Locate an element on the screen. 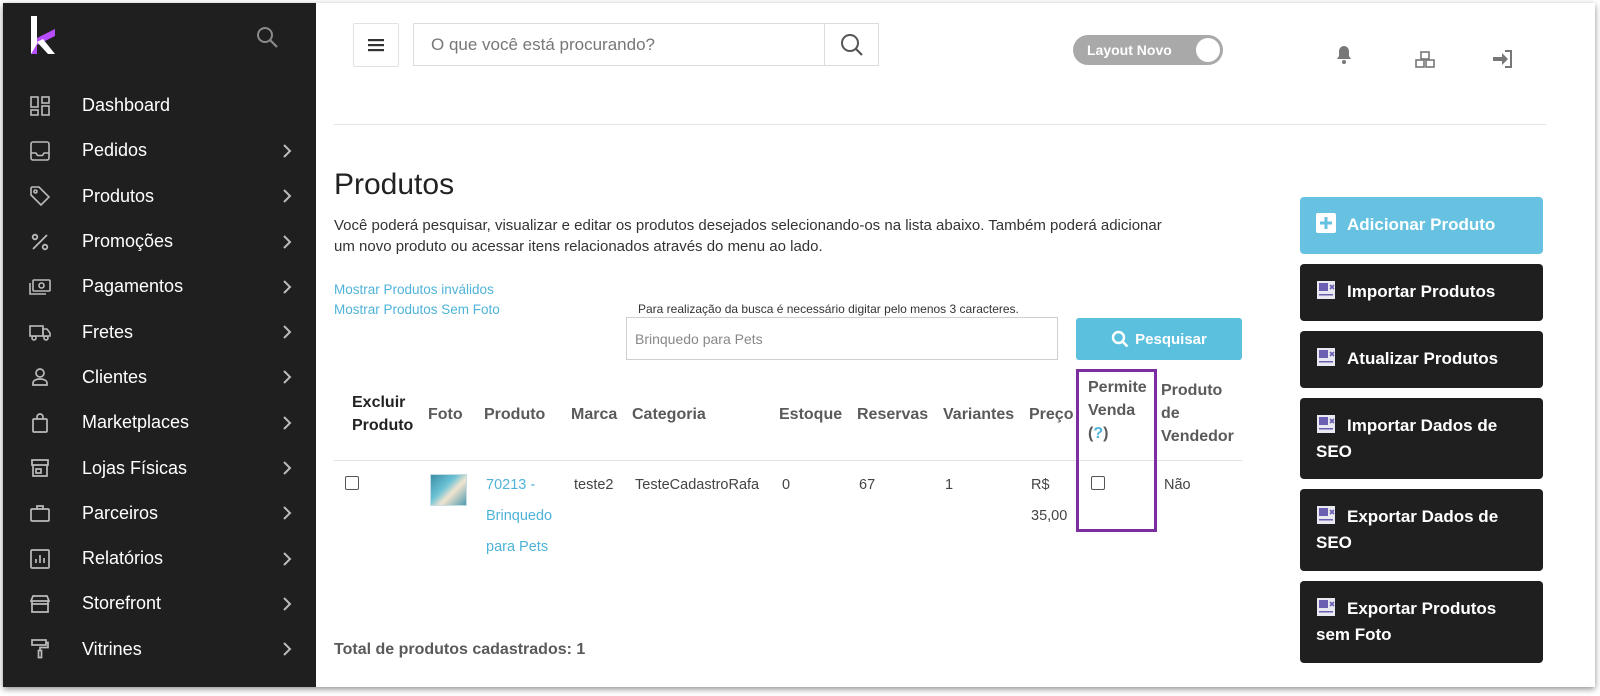 Image resolution: width=1600 pixels, height=696 pixels. page-title: Produtos is located at coordinates (394, 184).